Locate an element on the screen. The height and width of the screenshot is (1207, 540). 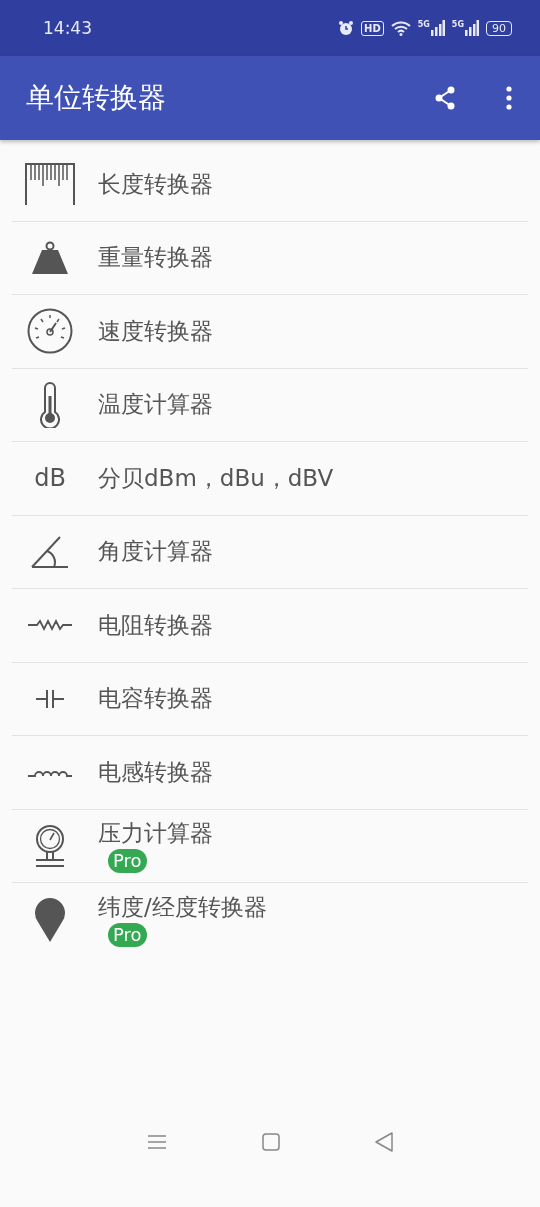
item-label: 长度转换器 is located at coordinates (155, 184).